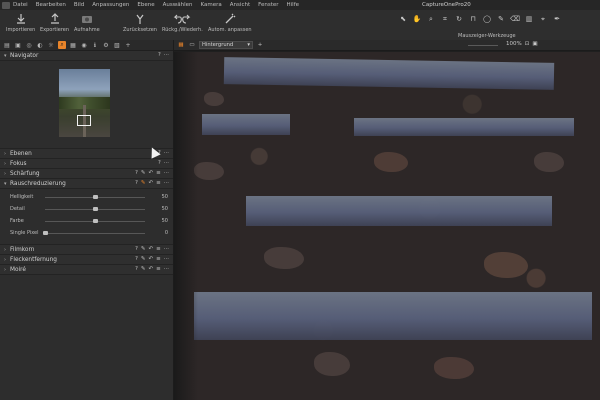  Describe the element at coordinates (86, 56) in the screenshot. I see `navigator-header: ▾ Navigator ? ···` at that location.